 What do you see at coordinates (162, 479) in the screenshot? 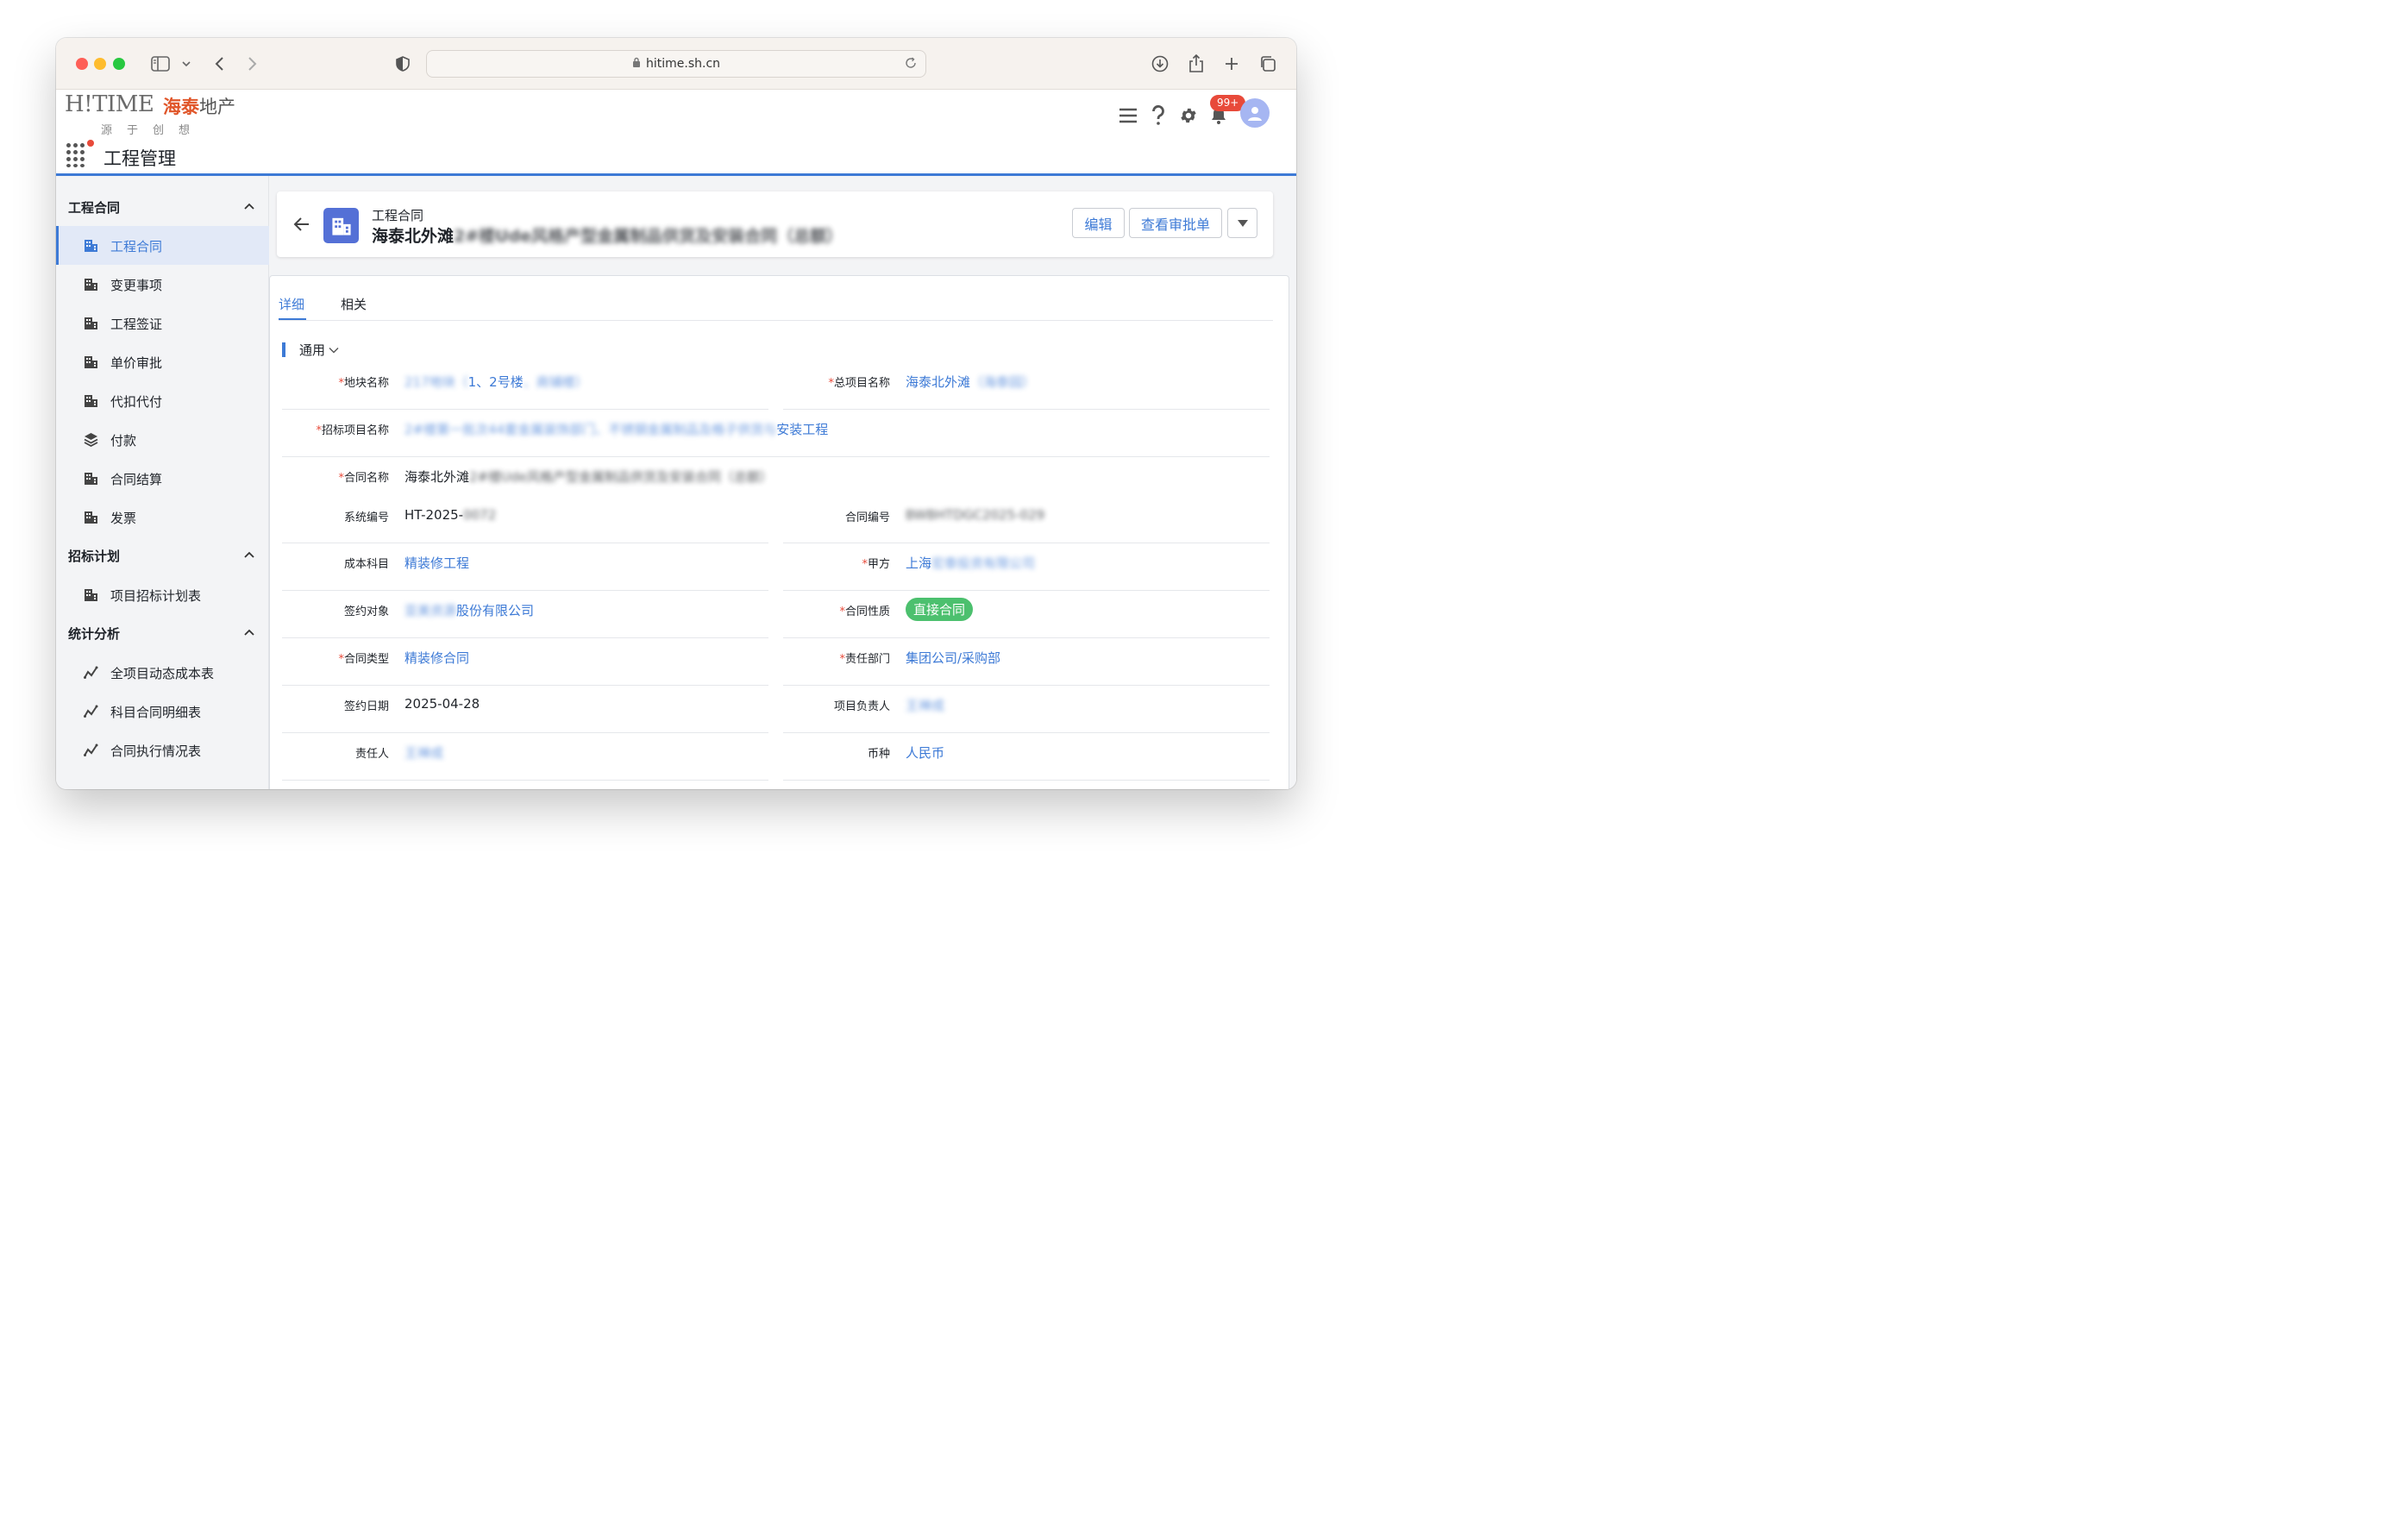
I see `sidebar-item-contract-settlement: 合同结算` at bounding box center [162, 479].